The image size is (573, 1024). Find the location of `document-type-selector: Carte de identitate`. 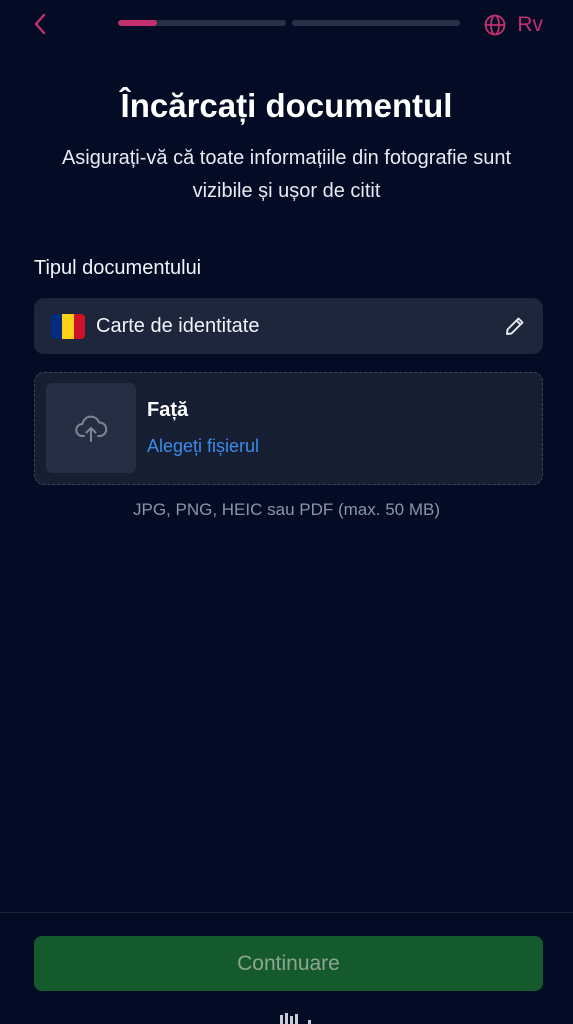

document-type-selector: Carte de identitate is located at coordinates (288, 326).